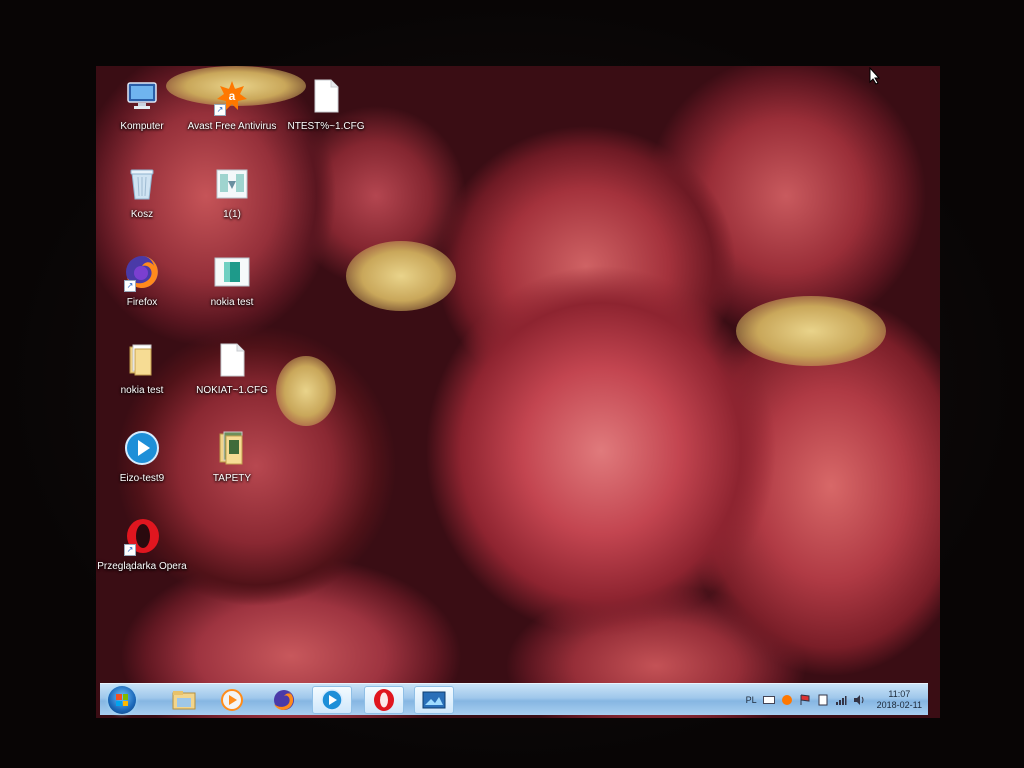  I want to click on firefox-icon: ↗, so click(142, 272).